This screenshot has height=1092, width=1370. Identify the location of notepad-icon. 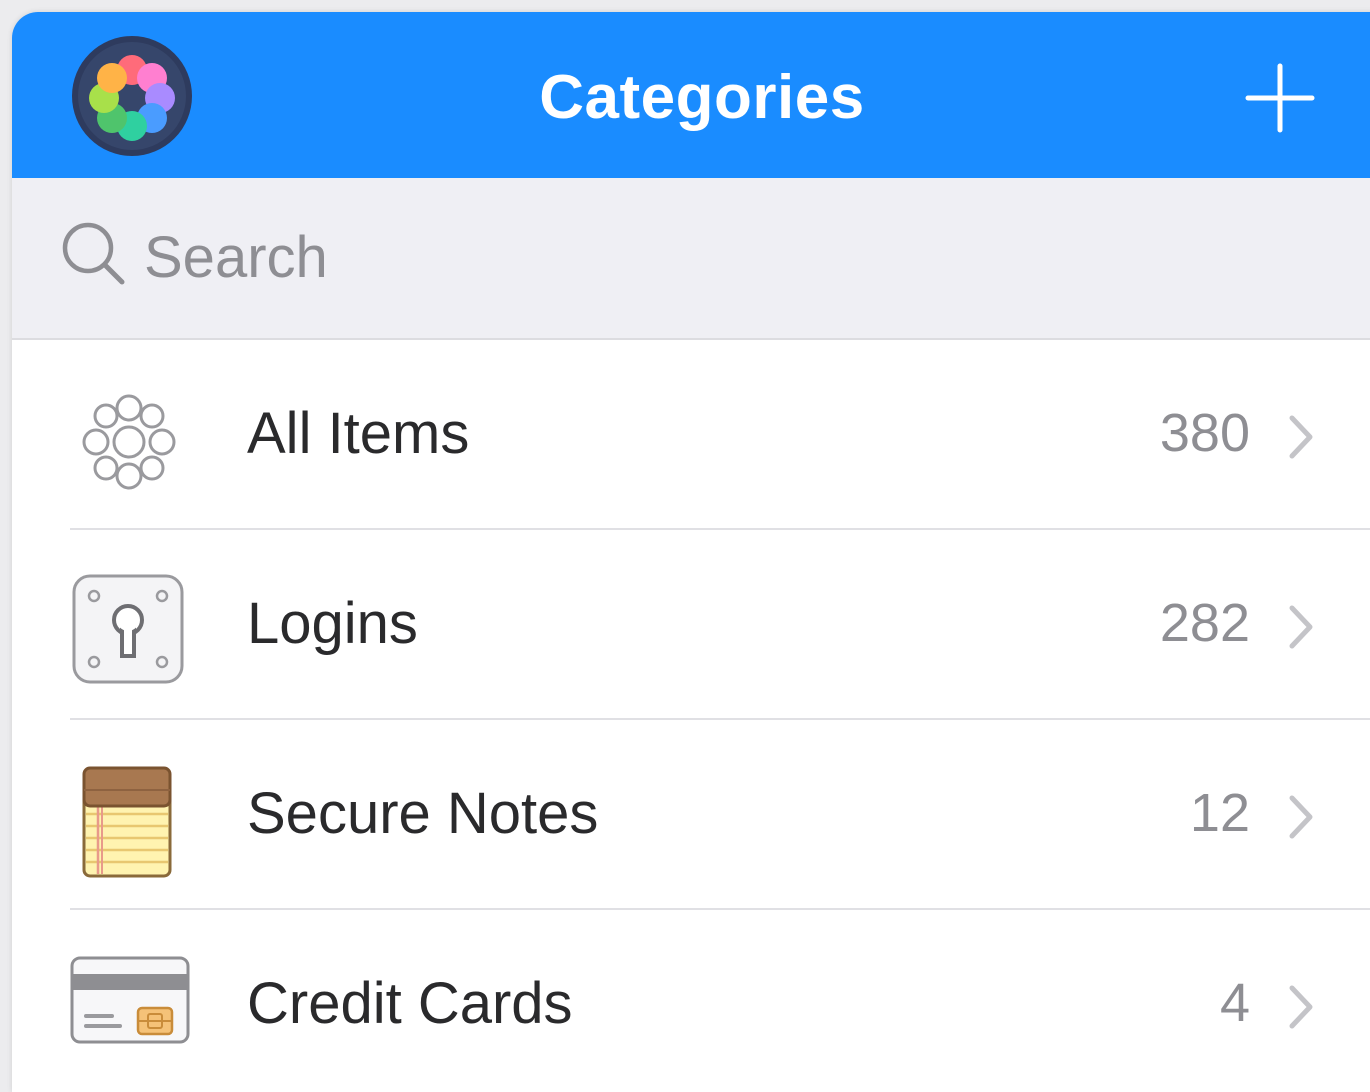
(127, 822).